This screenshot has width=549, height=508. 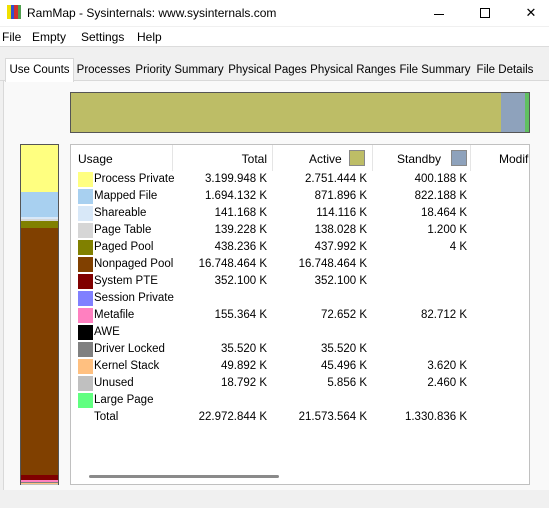 What do you see at coordinates (505, 70) in the screenshot?
I see `tab-file-details: File Details` at bounding box center [505, 70].